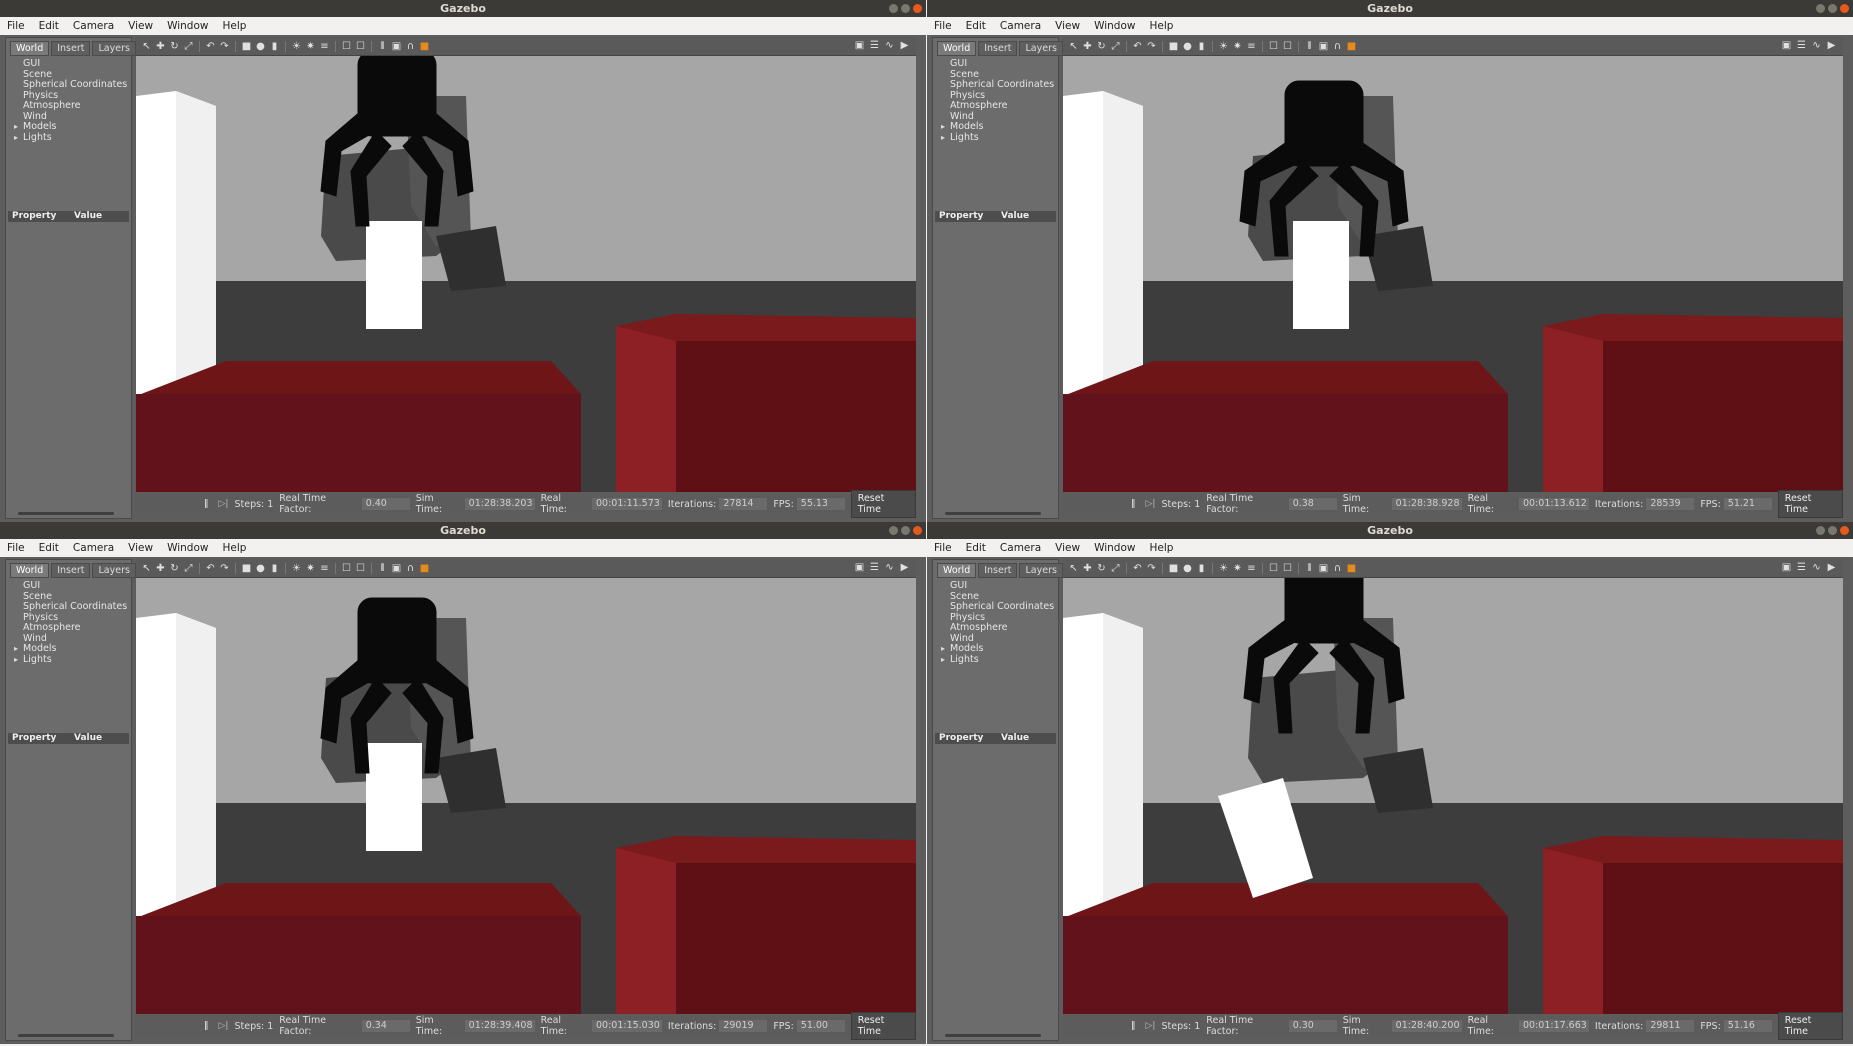  What do you see at coordinates (424, 568) in the screenshot?
I see `orange-mode-icon: ■` at bounding box center [424, 568].